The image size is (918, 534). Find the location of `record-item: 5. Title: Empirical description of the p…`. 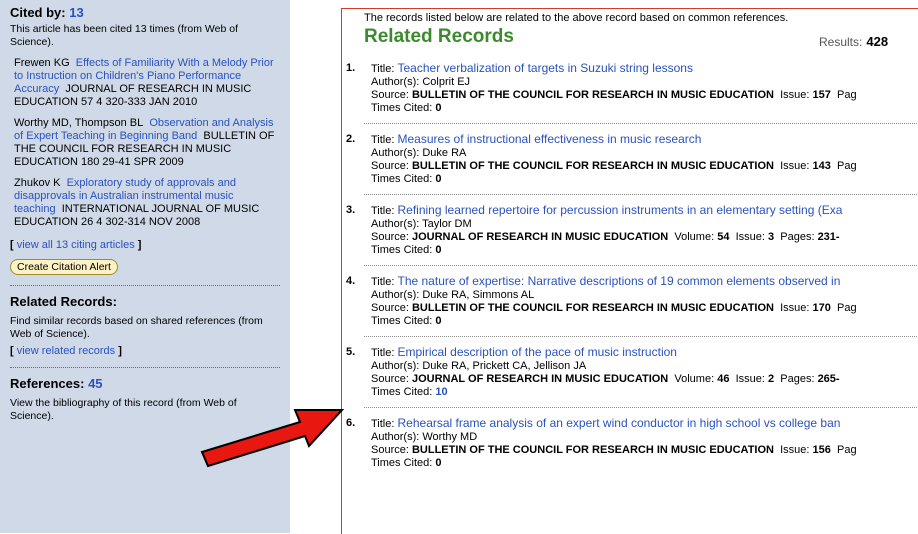

record-item: 5. Title: Empirical description of the p… is located at coordinates (630, 372).